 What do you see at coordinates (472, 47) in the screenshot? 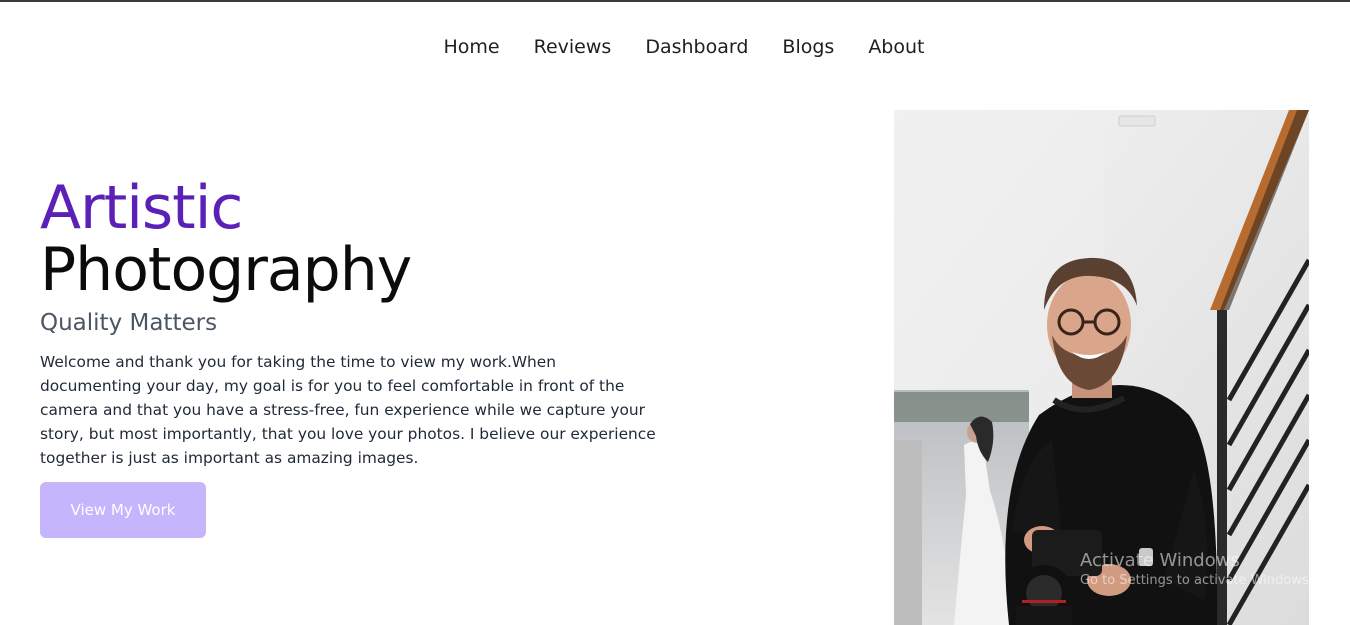
I see `nav-home: Home` at bounding box center [472, 47].